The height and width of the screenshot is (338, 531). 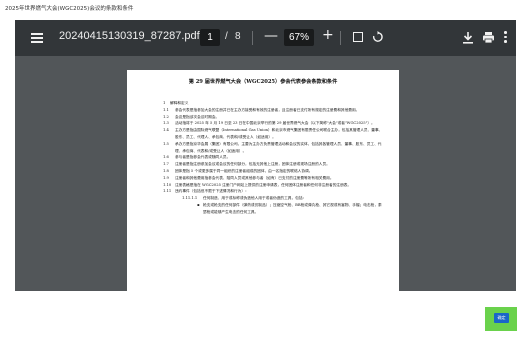 I want to click on document-title: 第 29 届世界燃气大会（WGC2025）参会代表参会条款和条件, so click(x=263, y=82).